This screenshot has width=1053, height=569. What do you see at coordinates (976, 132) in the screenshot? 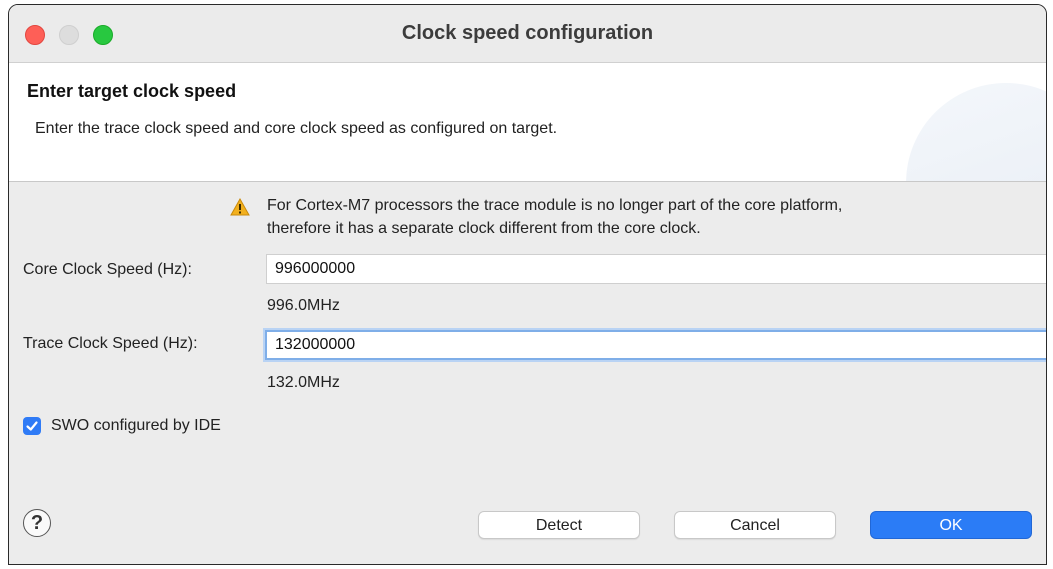
I see `banner-decoration` at bounding box center [976, 132].